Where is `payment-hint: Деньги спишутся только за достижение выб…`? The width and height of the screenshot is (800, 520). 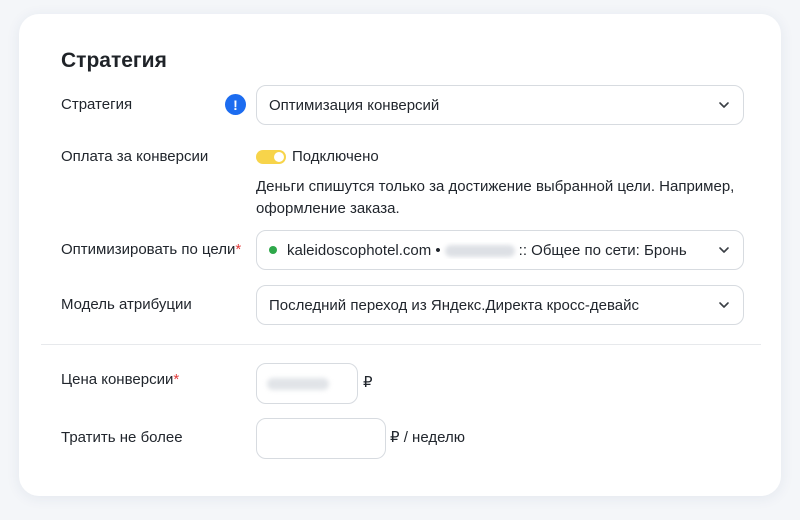 payment-hint: Деньги спишутся только за достижение выб… is located at coordinates (495, 197).